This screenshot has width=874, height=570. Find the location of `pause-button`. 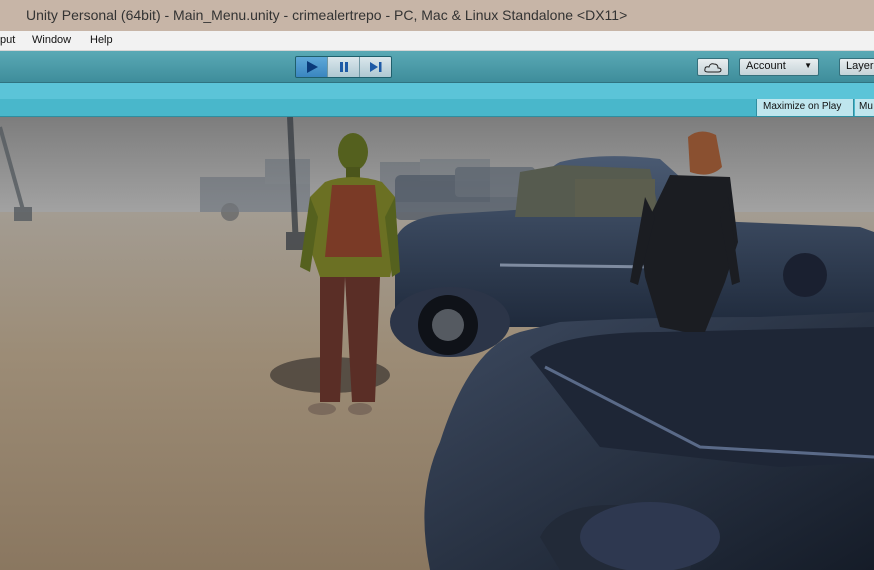

pause-button is located at coordinates (344, 67).